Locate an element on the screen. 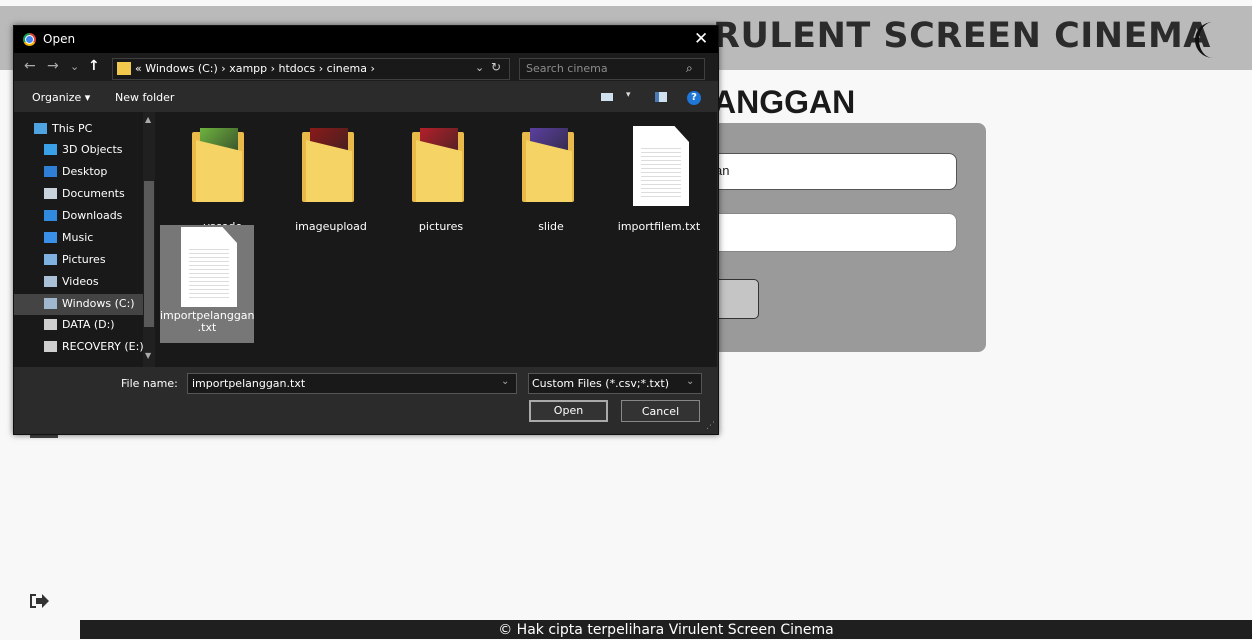 Image resolution: width=1252 pixels, height=640 pixels. nav-item-label: Documents is located at coordinates (93, 193).